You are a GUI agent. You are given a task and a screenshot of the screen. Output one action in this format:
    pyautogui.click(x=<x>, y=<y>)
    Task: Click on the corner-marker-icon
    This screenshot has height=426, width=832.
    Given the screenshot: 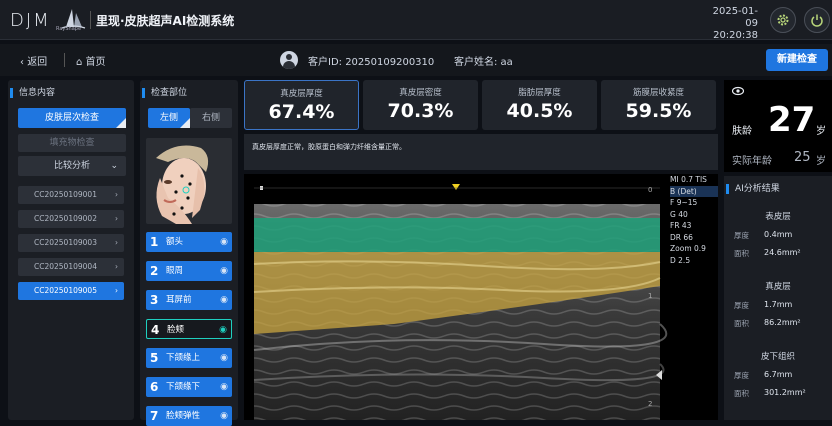 What is the action you would take?
    pyautogui.click(x=185, y=123)
    